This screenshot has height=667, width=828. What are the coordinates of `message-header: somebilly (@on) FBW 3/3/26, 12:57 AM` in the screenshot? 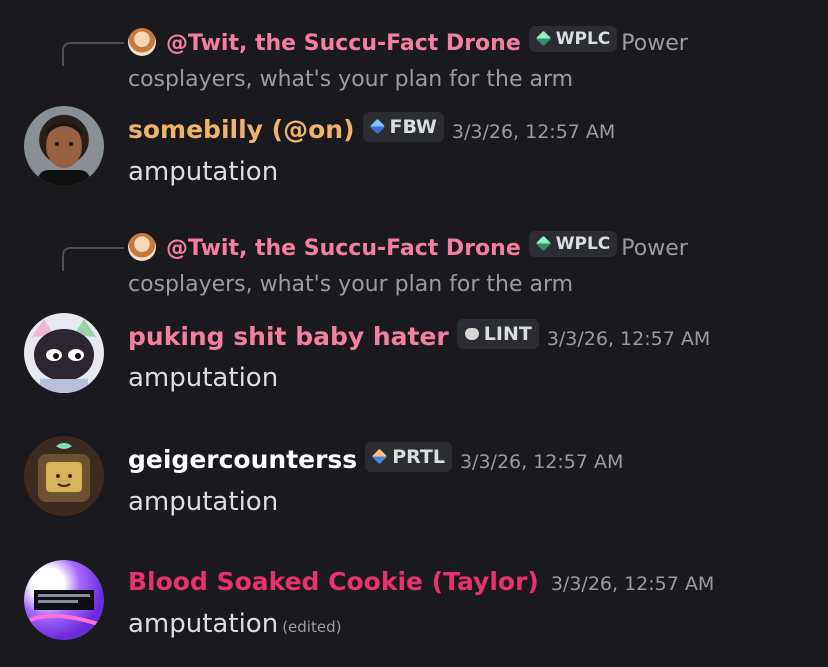 It's located at (371, 131).